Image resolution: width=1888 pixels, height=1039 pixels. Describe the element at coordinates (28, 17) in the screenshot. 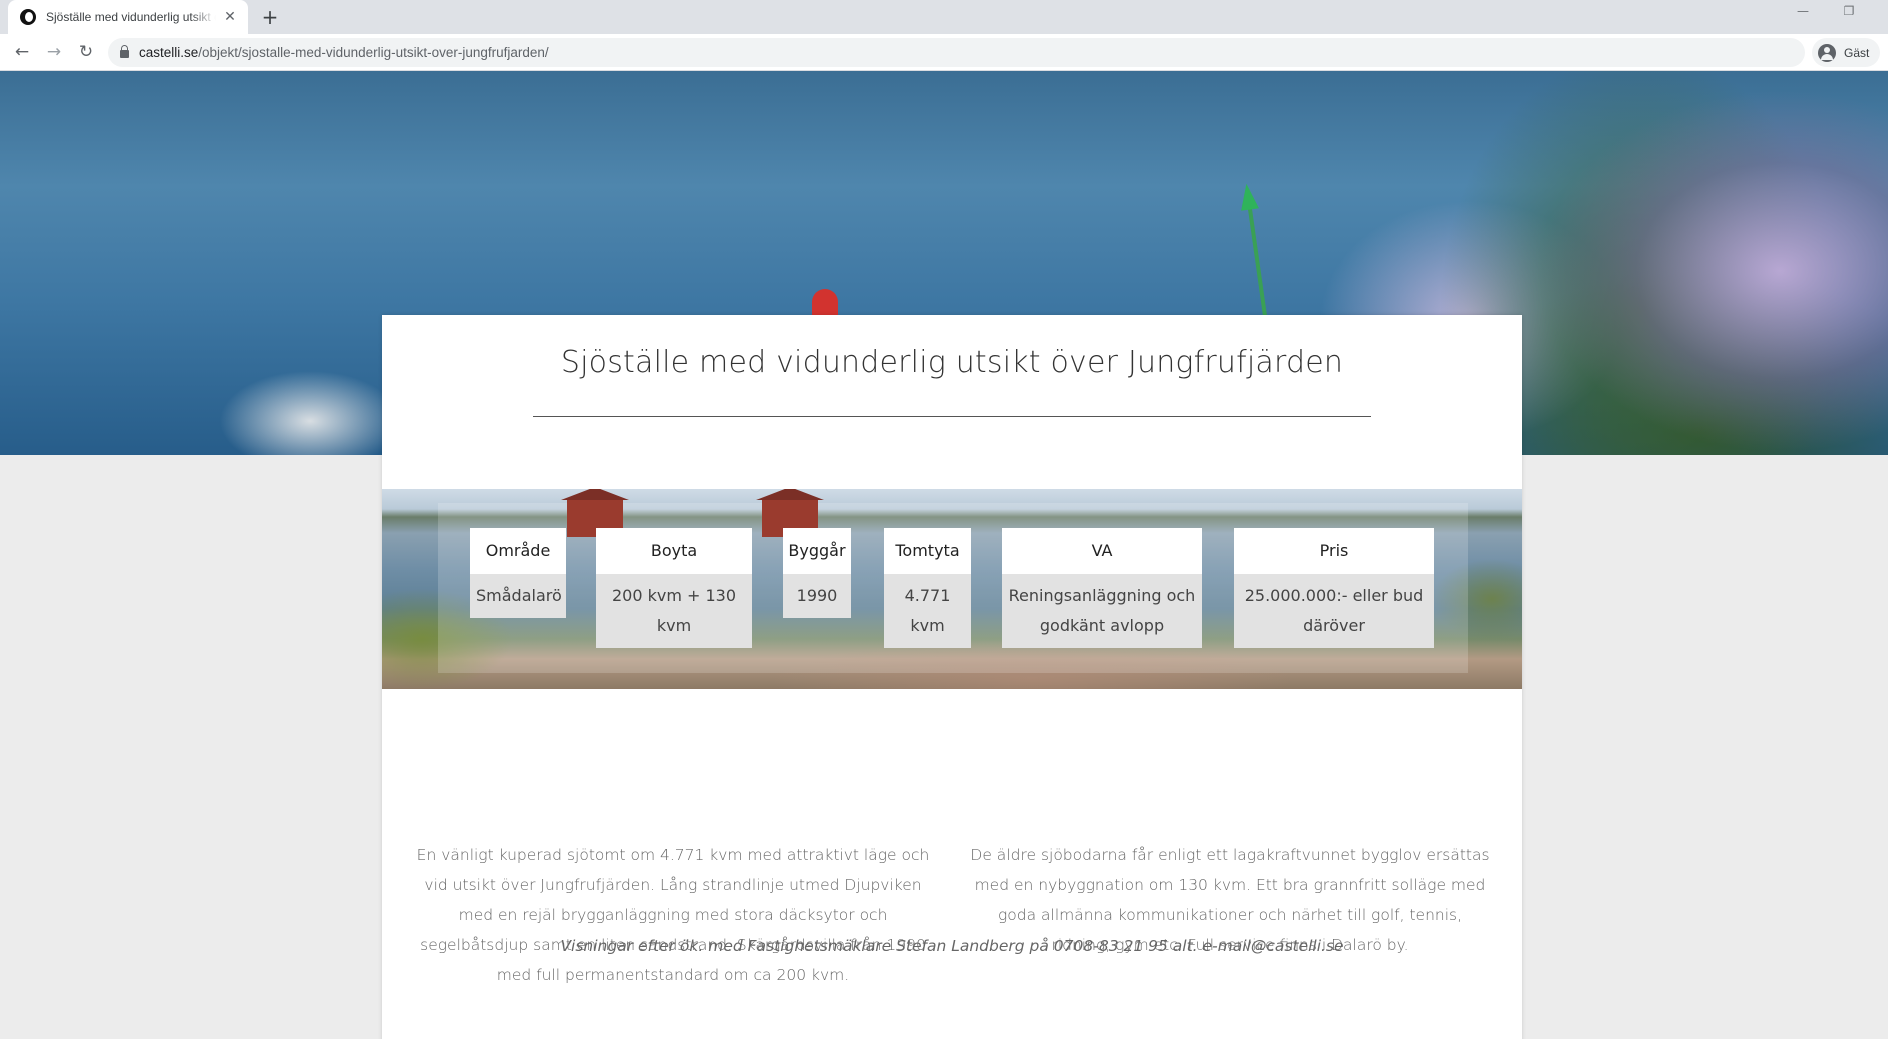

I see `site-favicon-icon` at that location.